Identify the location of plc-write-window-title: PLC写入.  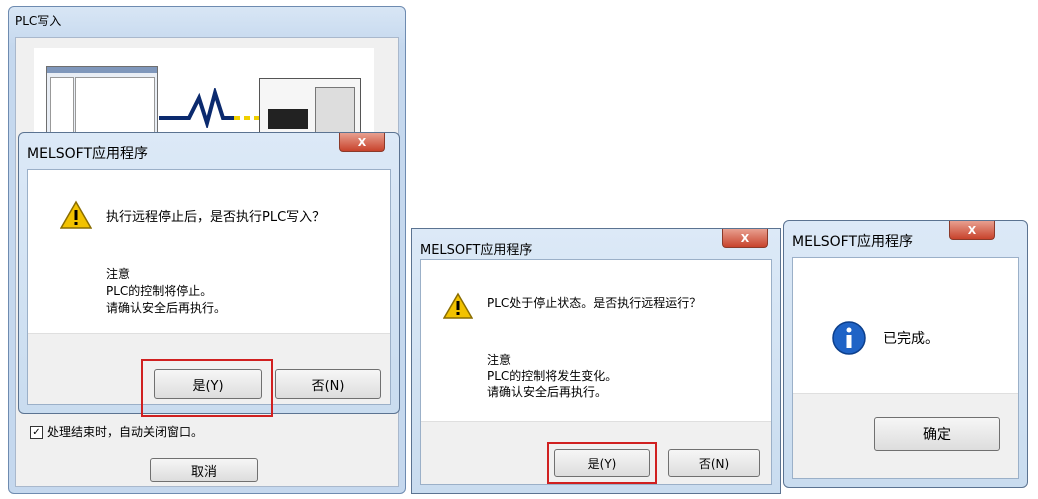
(38, 21).